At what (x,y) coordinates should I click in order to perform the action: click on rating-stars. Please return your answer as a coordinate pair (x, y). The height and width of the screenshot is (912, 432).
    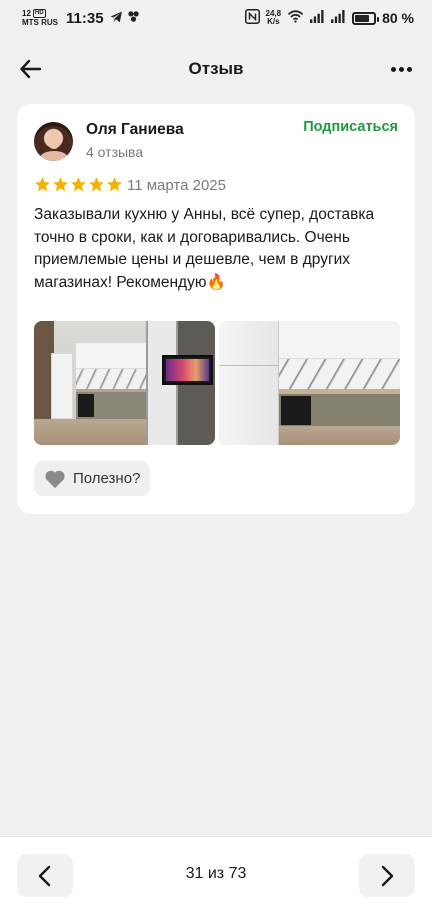
    Looking at the image, I should click on (78, 184).